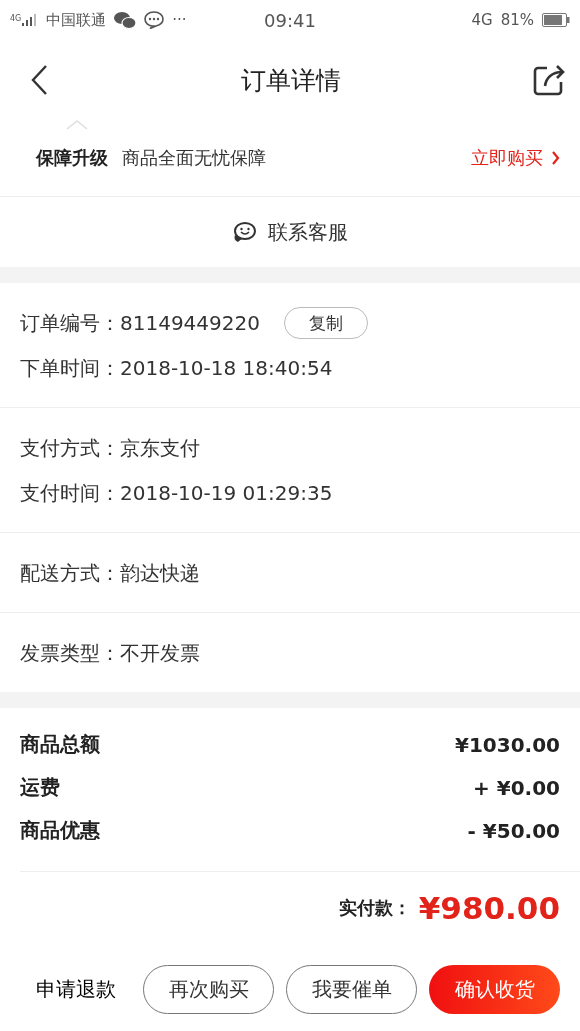 Image resolution: width=580 pixels, height=1031 pixels. I want to click on battery-percent: 81%, so click(517, 20).